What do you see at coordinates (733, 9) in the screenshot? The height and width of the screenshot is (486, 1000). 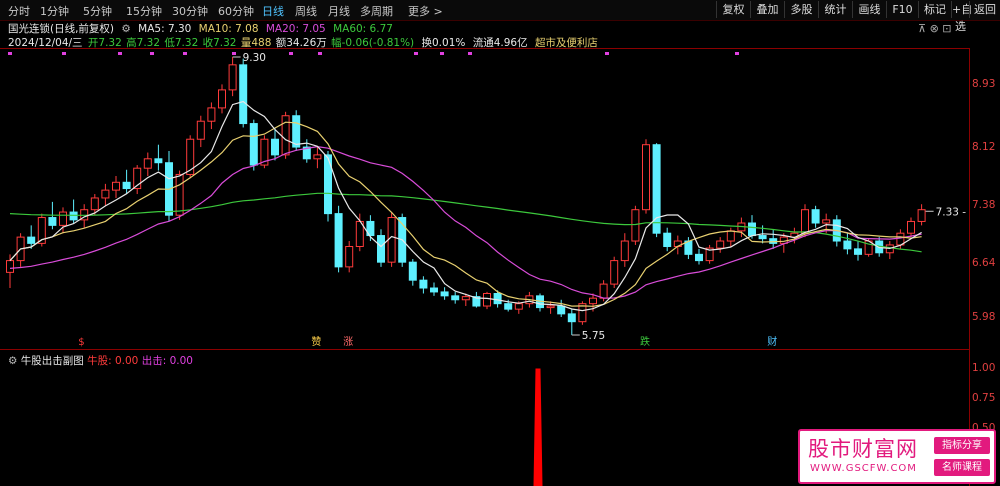 I see `fuquan-button: 复权` at bounding box center [733, 9].